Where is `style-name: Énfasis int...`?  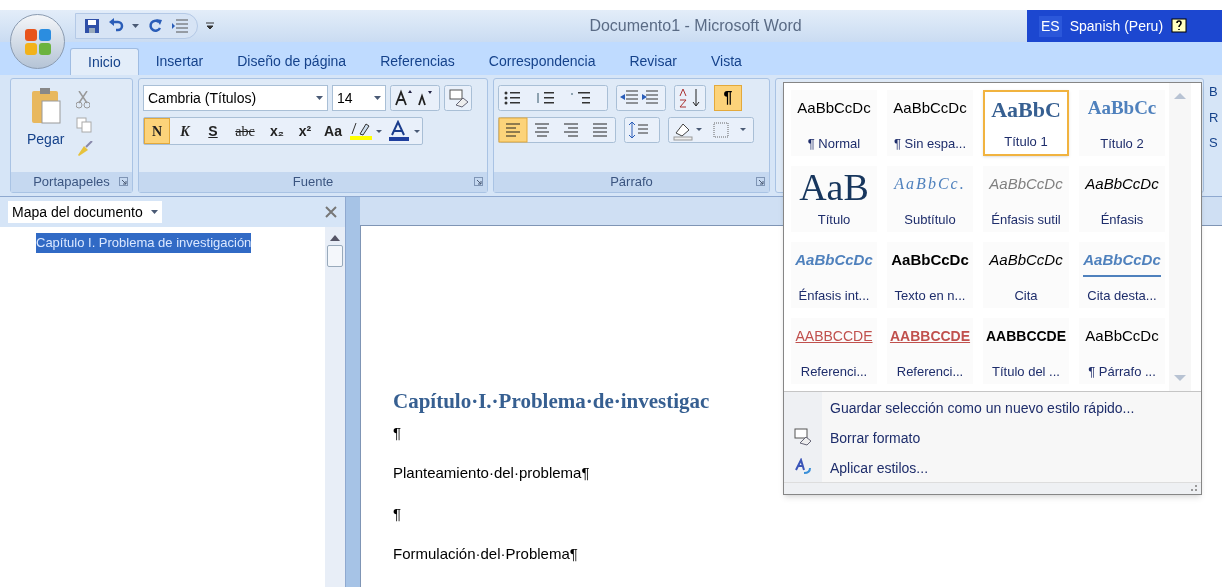 style-name: Énfasis int... is located at coordinates (834, 295).